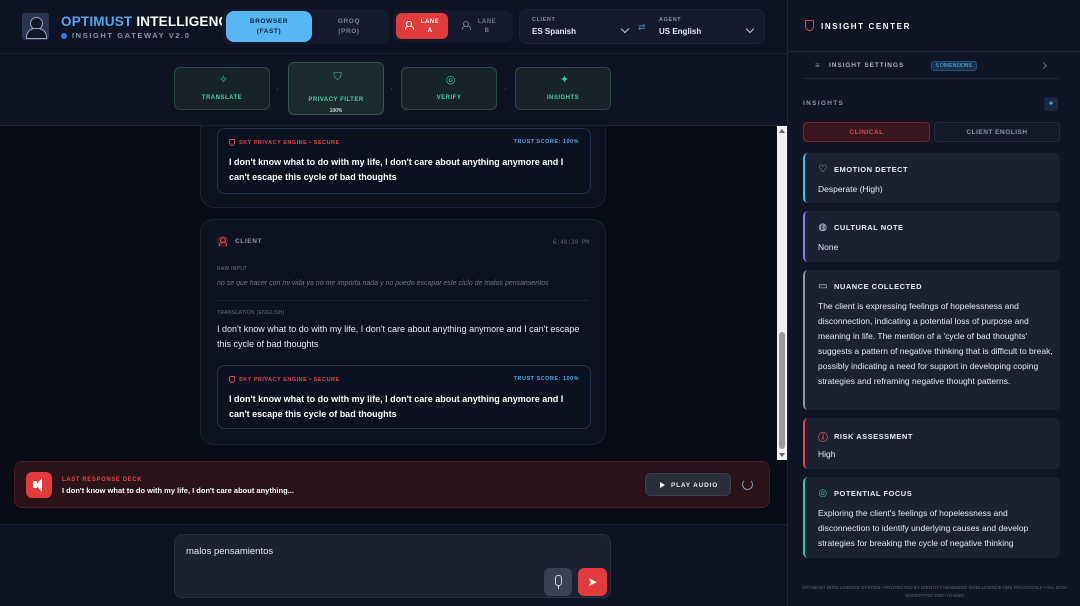 This screenshot has height=606, width=1080. What do you see at coordinates (850, 189) in the screenshot?
I see `card-body: Desperate (High)` at bounding box center [850, 189].